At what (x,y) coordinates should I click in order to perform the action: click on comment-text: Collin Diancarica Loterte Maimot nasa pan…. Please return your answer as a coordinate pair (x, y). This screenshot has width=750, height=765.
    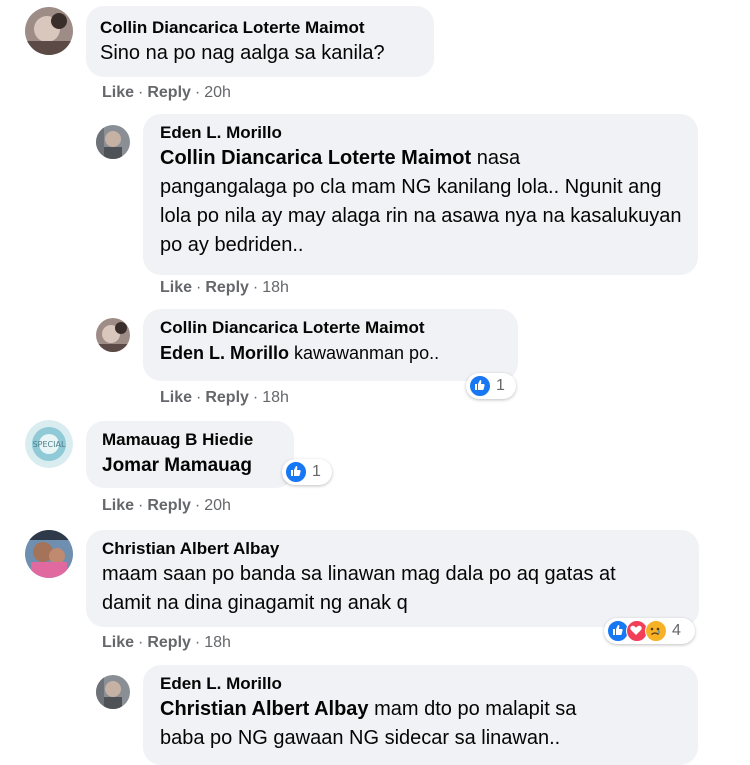
    Looking at the image, I should click on (421, 201).